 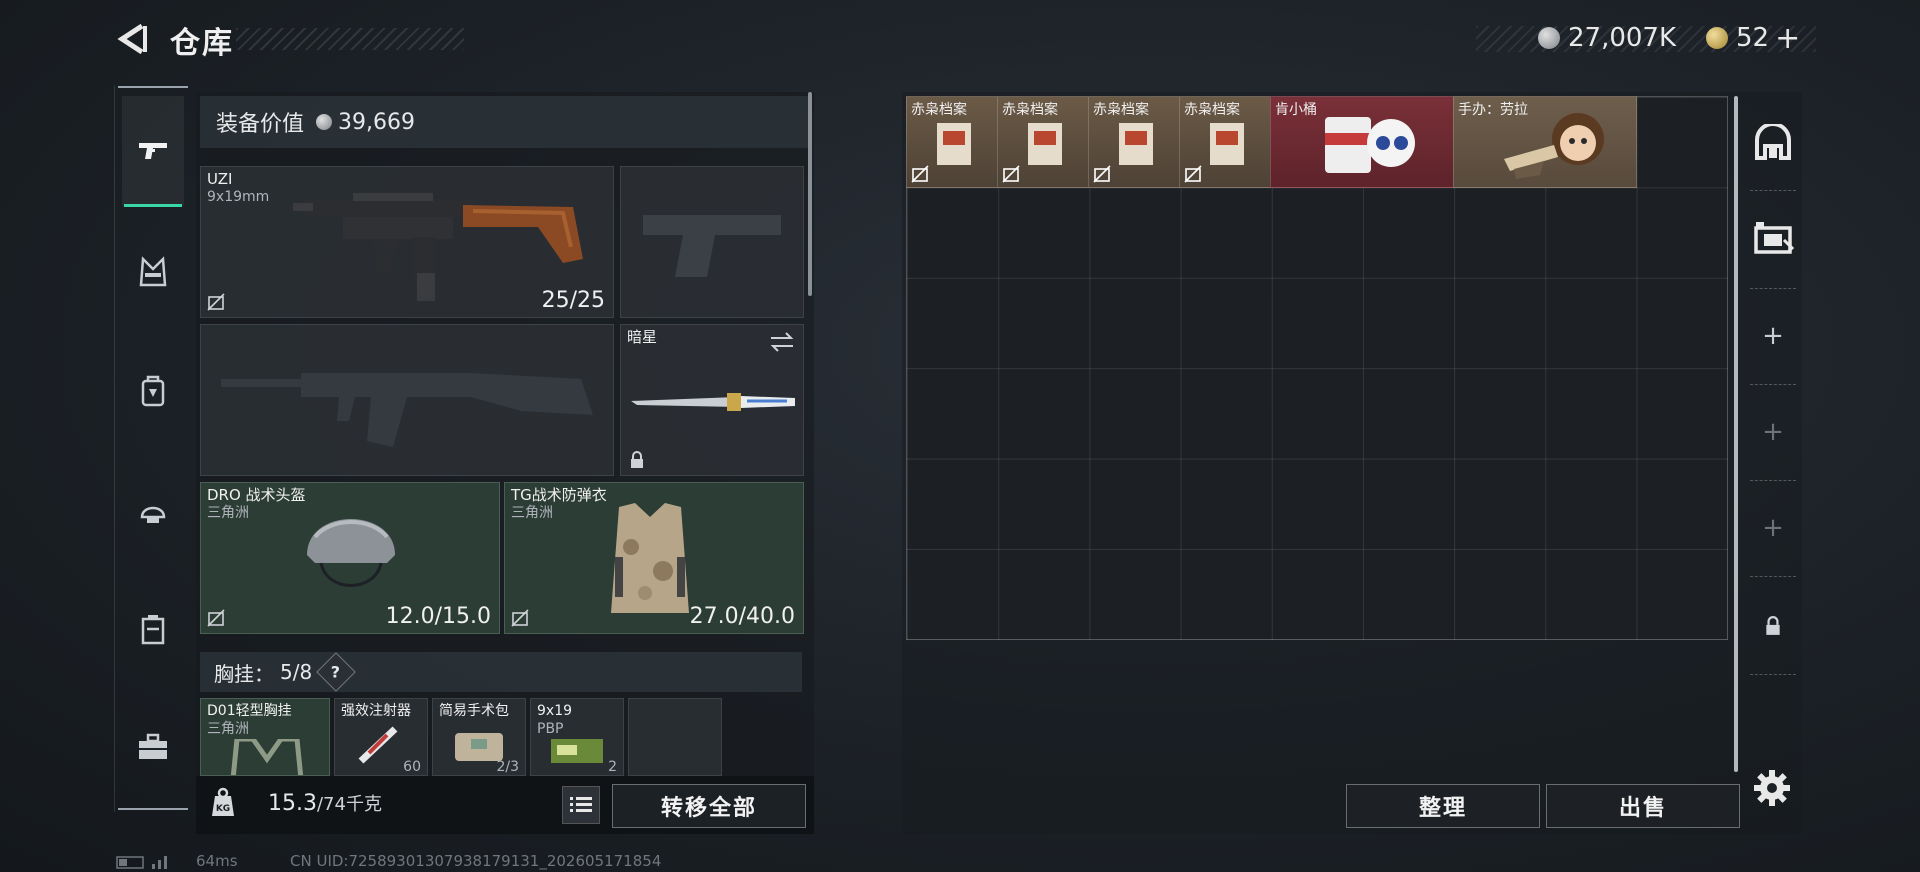 I want to click on swap-icon, so click(x=782, y=342).